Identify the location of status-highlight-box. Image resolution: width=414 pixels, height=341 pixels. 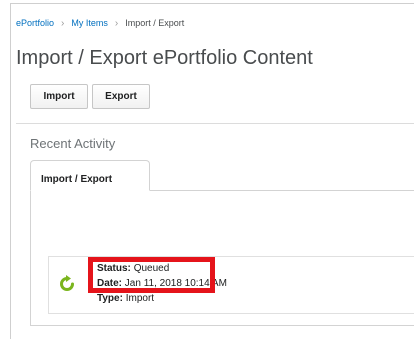
(151, 275).